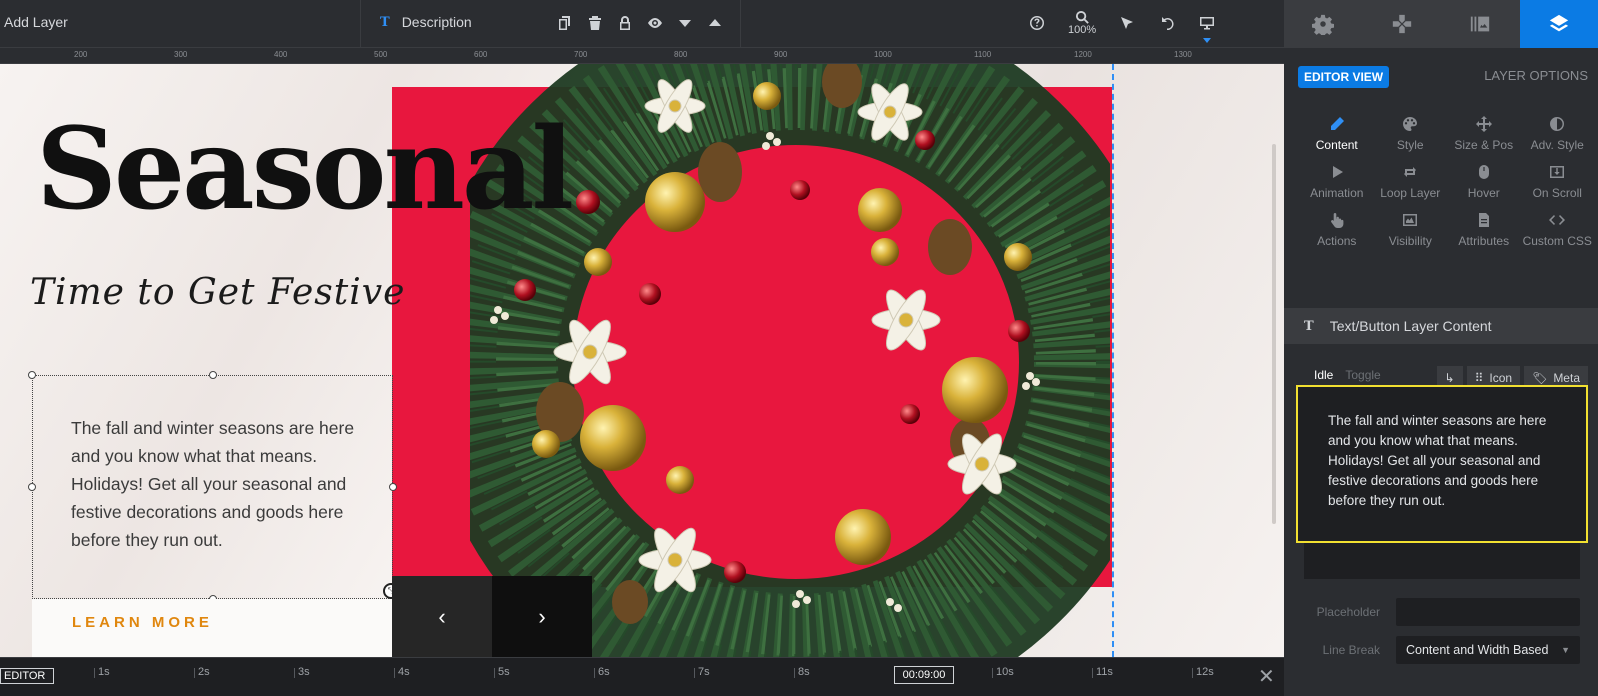 The image size is (1598, 696). Describe the element at coordinates (1558, 230) in the screenshot. I see `option-custom-css: Custom CSS` at that location.